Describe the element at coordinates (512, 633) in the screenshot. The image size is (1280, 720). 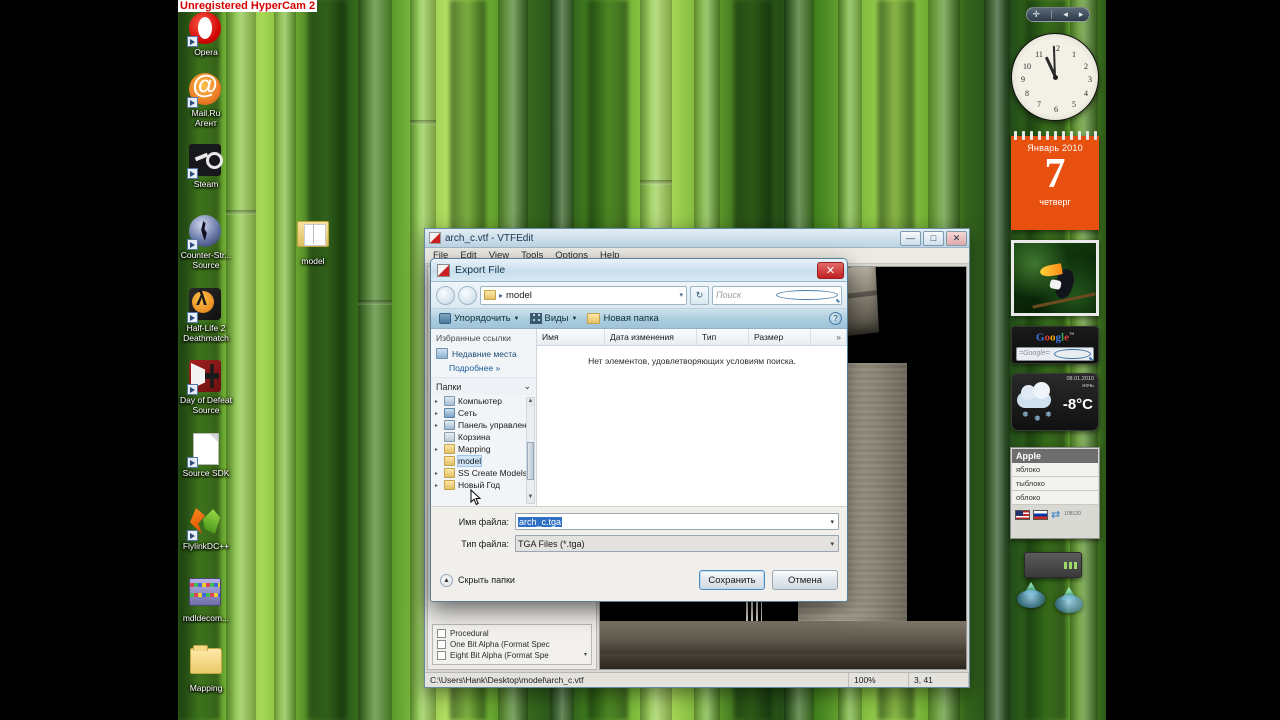
I see `checkbox-procedural: Procedural` at that location.